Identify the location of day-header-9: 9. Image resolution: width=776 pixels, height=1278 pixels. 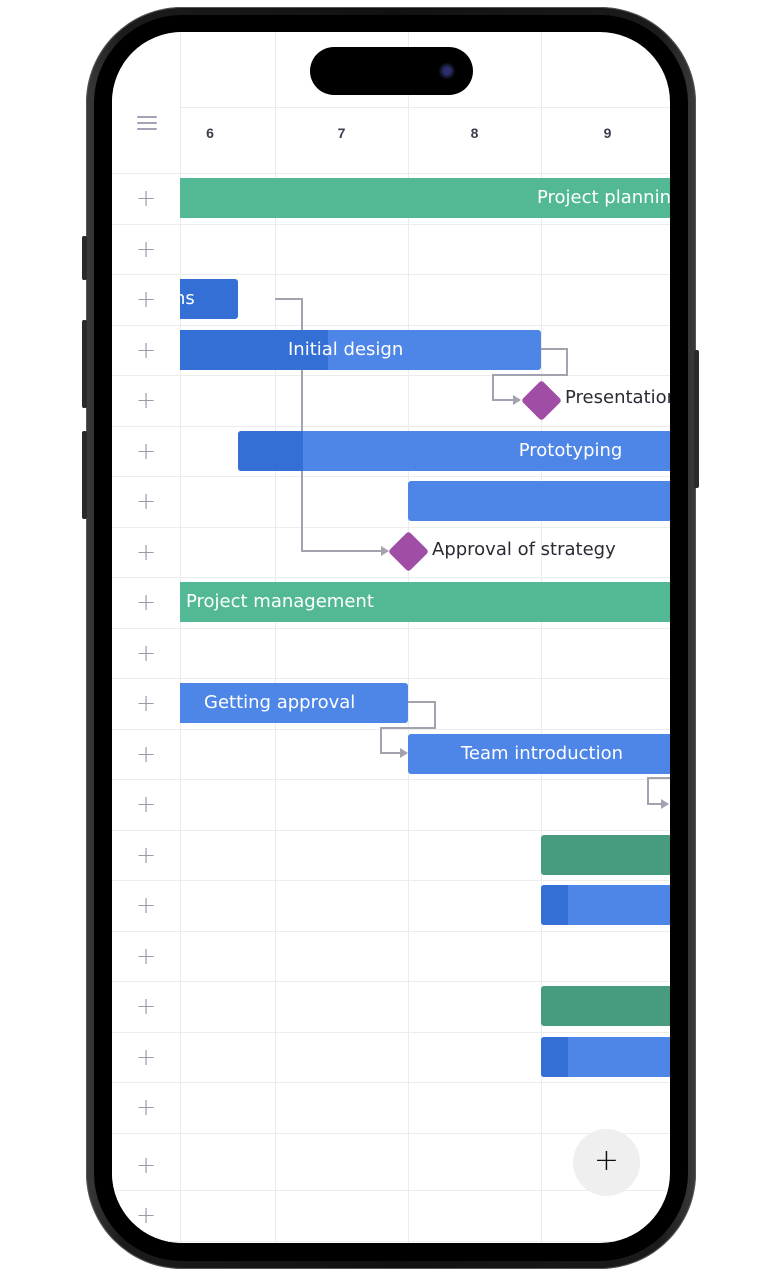
(607, 133).